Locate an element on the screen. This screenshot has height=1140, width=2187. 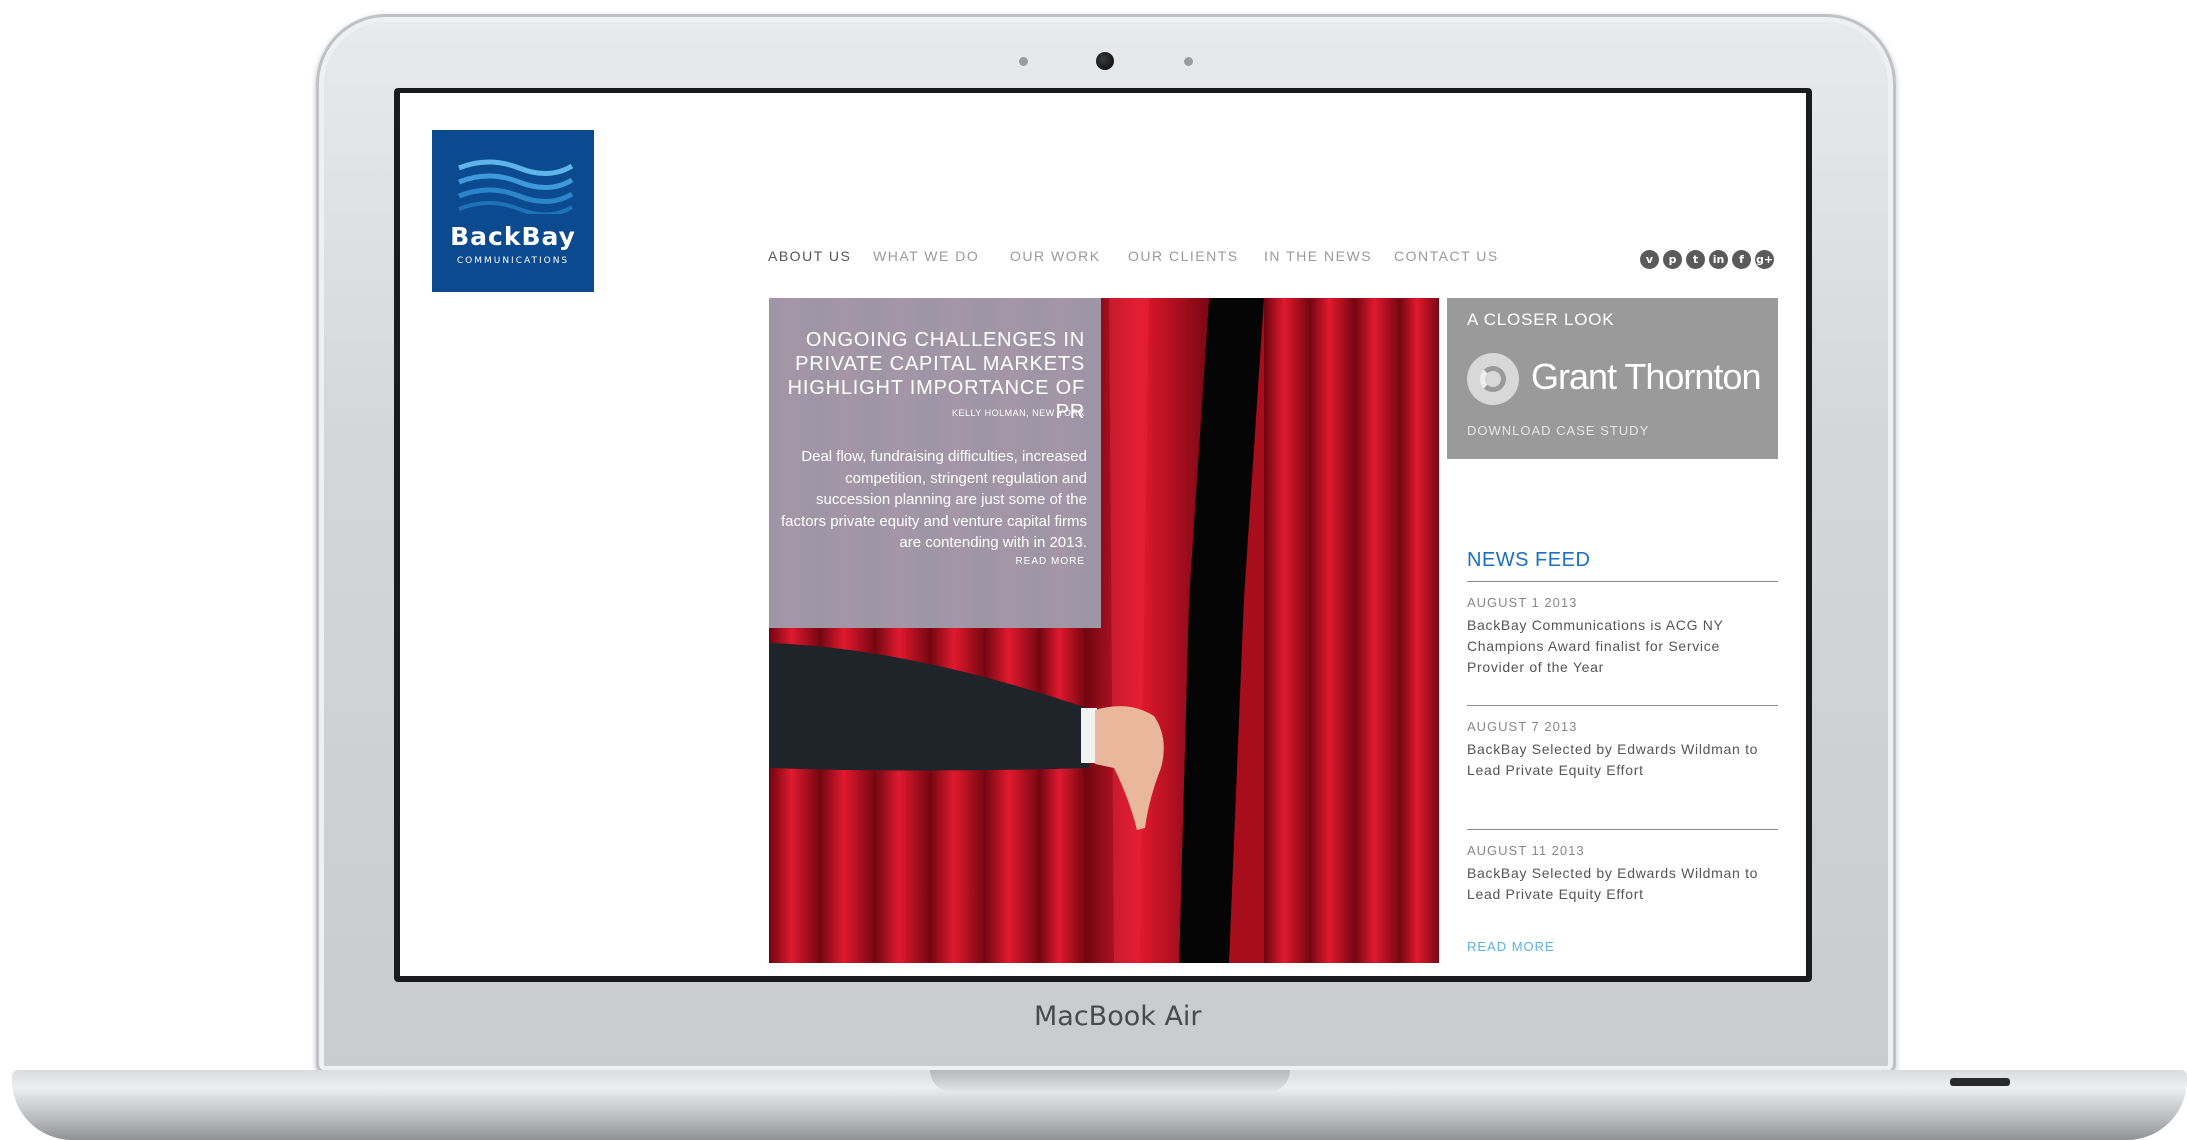
nav-what-we-do: WHAT WE DO is located at coordinates (926, 256).